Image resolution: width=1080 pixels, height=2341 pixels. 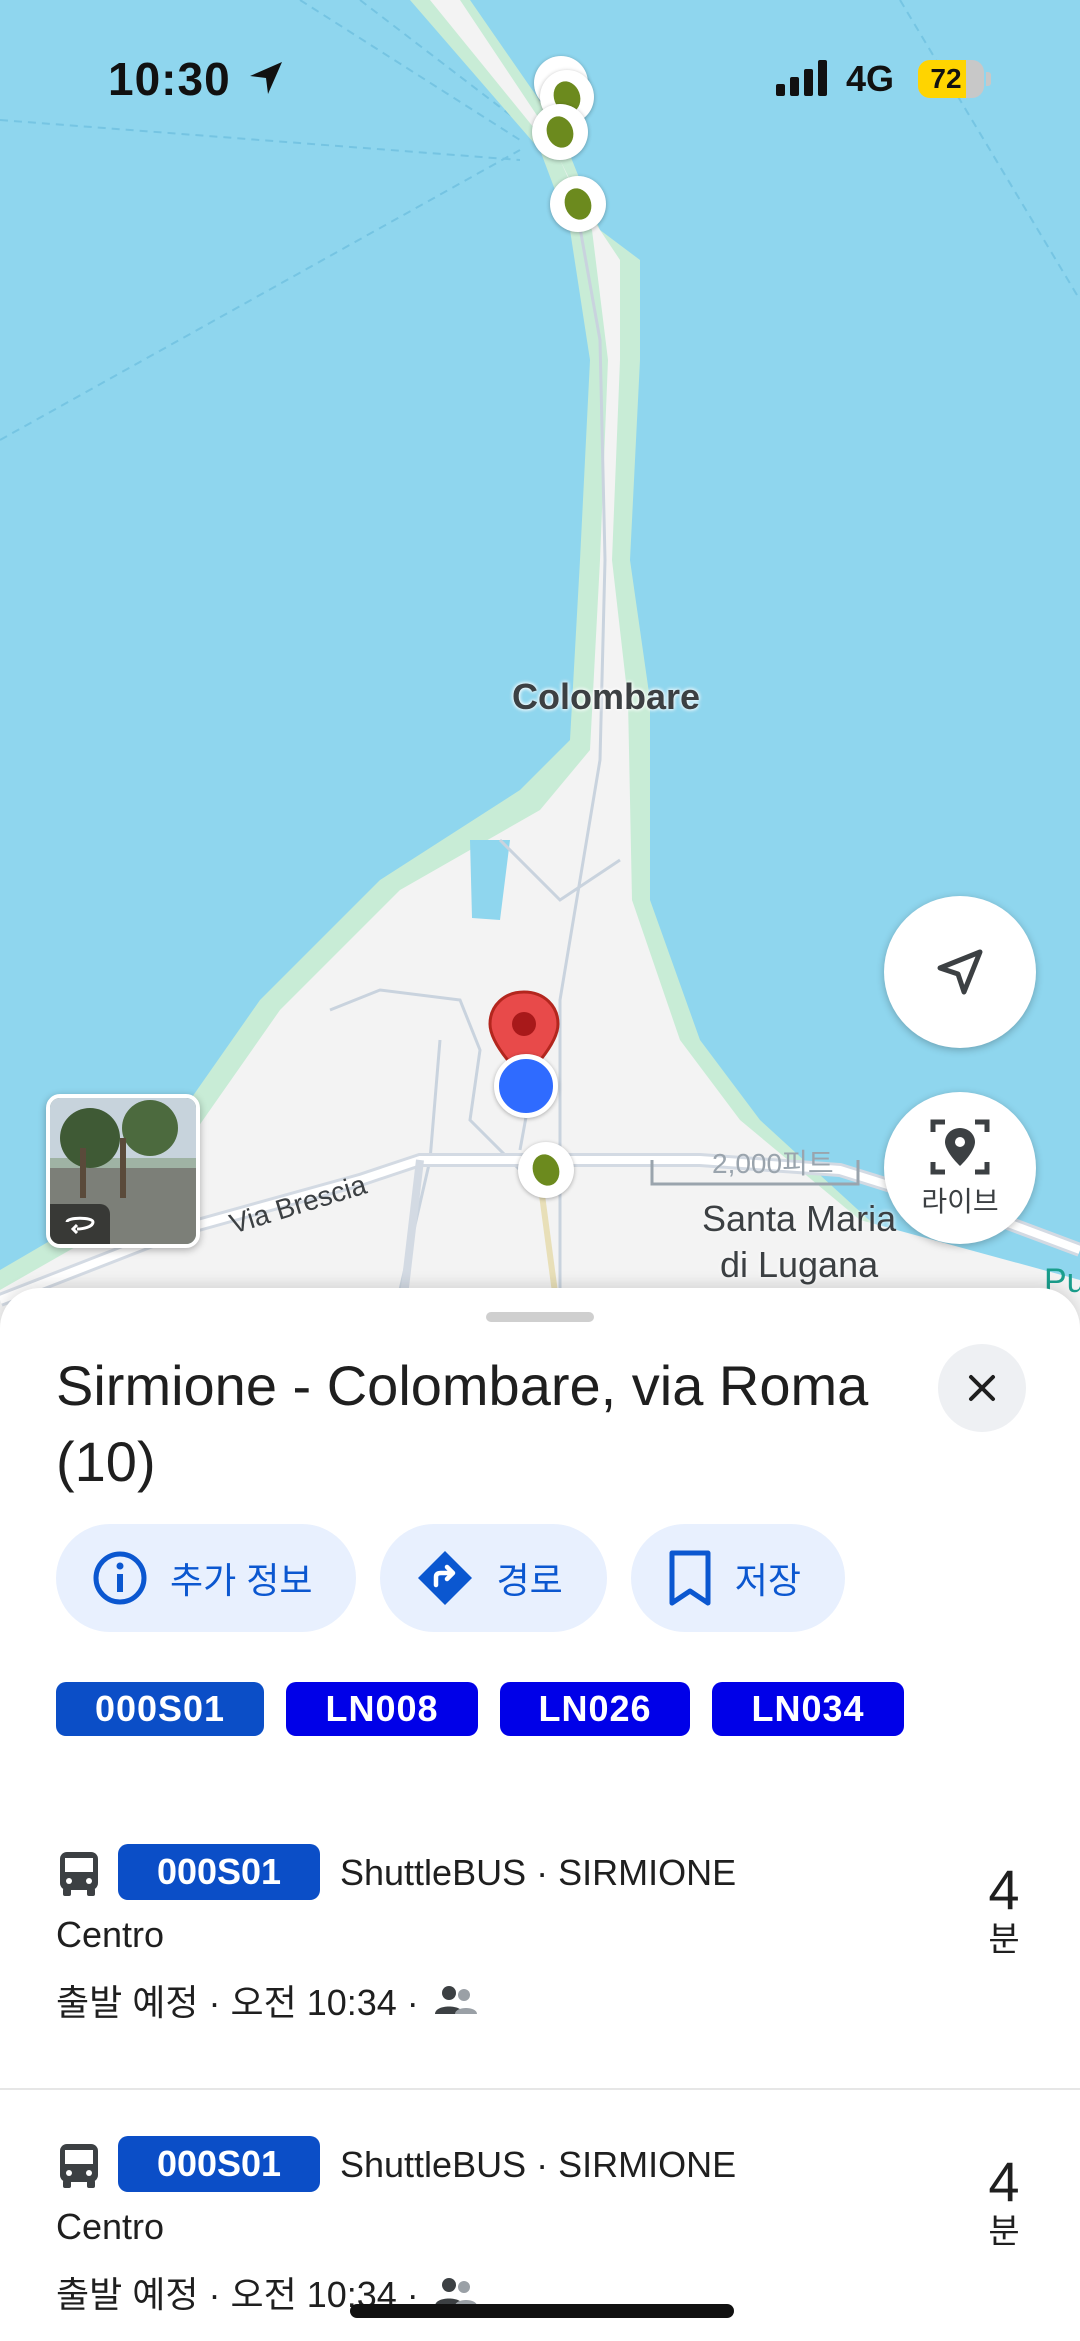 I want to click on more-info-button: 추가 정보, so click(x=206, y=1578).